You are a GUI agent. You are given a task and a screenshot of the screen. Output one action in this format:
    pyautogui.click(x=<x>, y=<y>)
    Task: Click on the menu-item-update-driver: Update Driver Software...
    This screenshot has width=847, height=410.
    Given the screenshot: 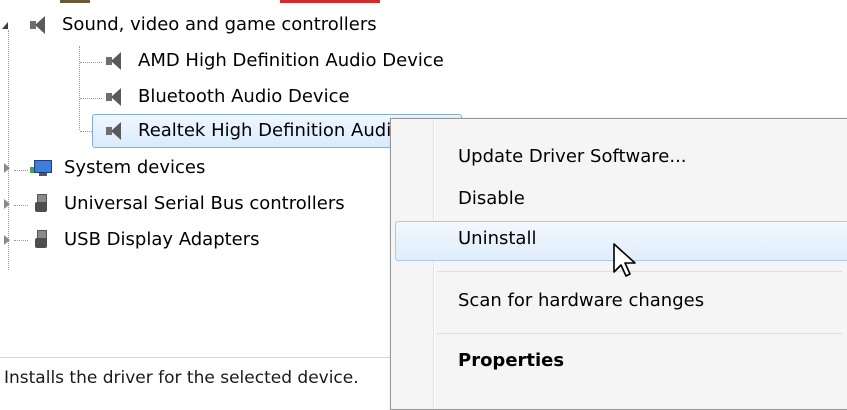 What is the action you would take?
    pyautogui.click(x=619, y=158)
    